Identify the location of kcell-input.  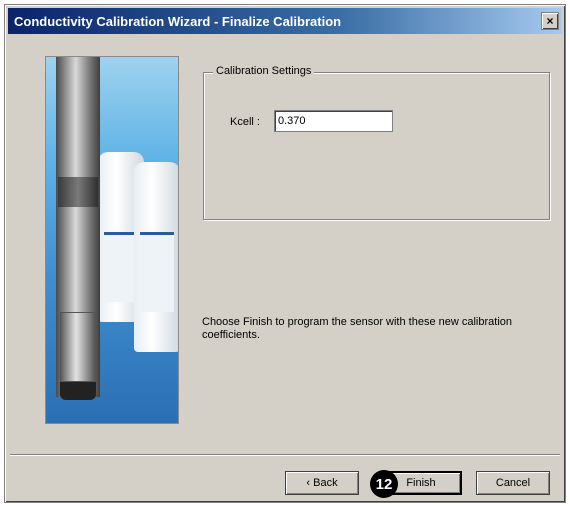
(333, 121).